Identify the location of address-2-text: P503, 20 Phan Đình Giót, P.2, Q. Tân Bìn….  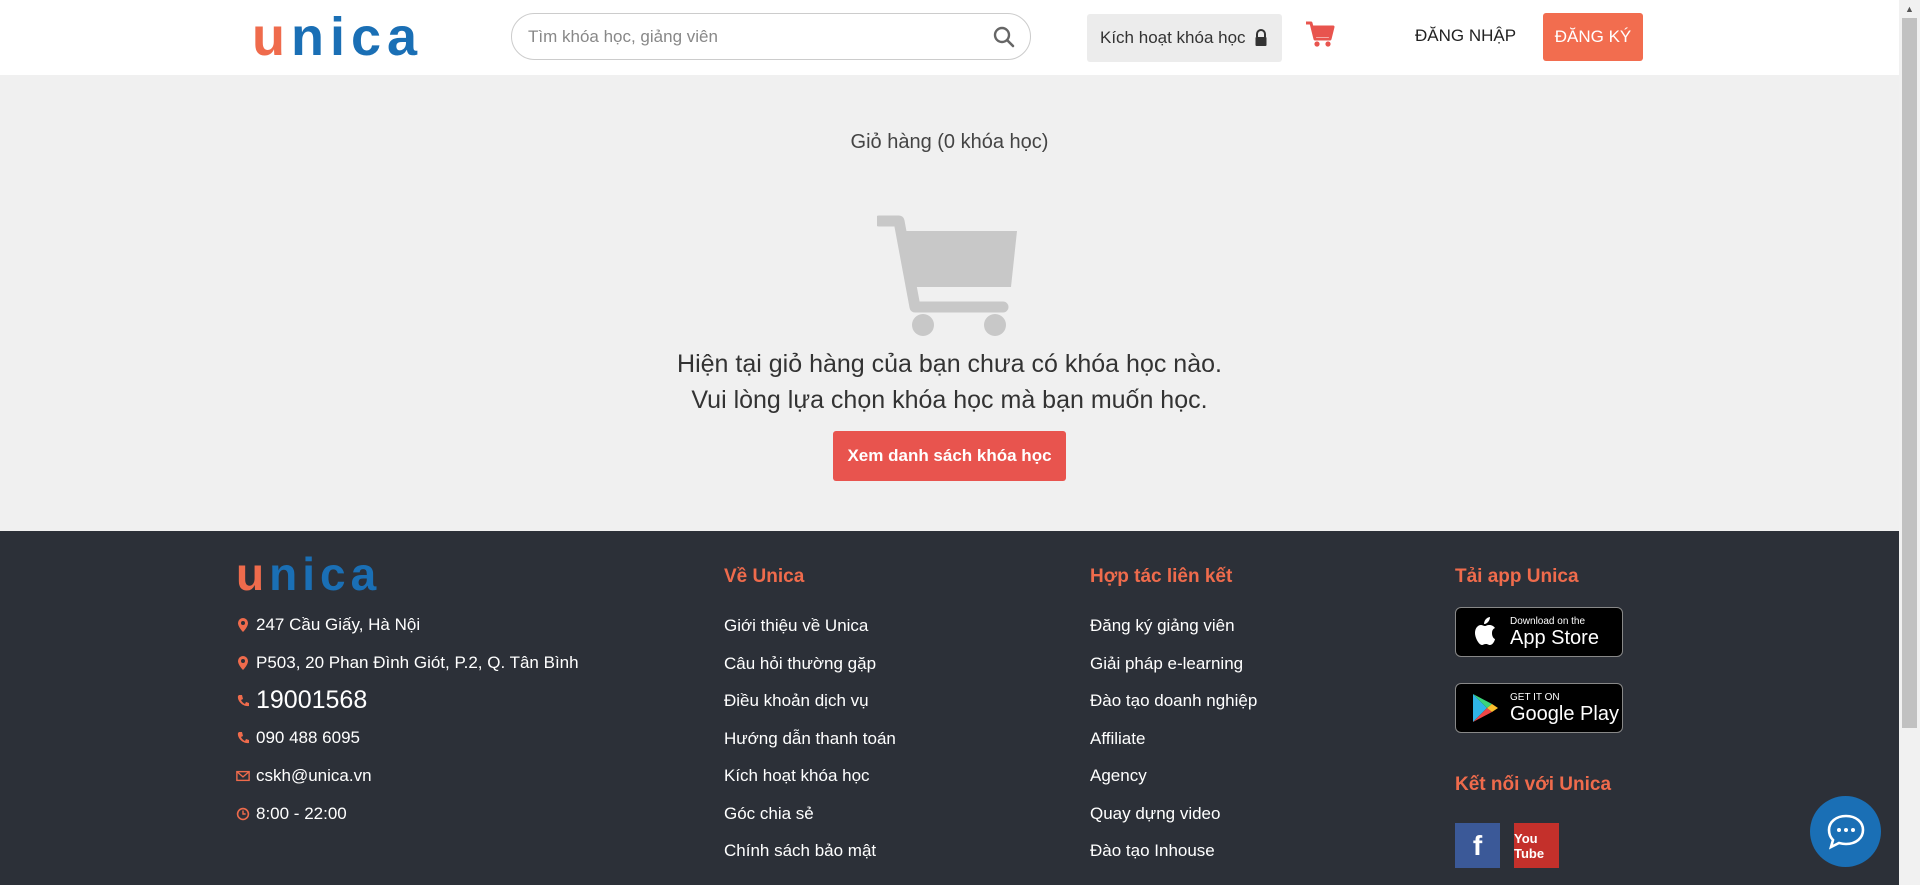
(417, 662).